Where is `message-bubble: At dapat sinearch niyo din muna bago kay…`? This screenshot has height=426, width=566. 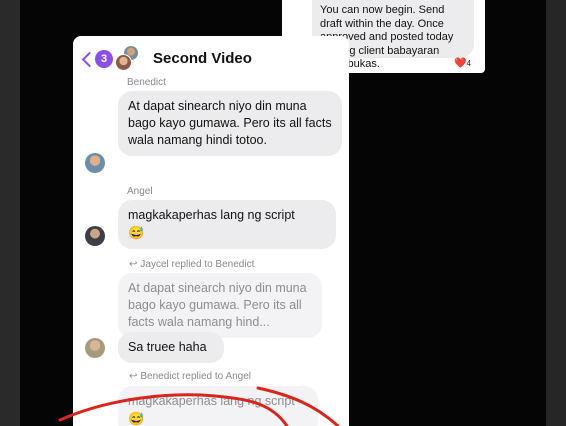
message-bubble: At dapat sinearch niyo din muna bago kay… is located at coordinates (230, 123).